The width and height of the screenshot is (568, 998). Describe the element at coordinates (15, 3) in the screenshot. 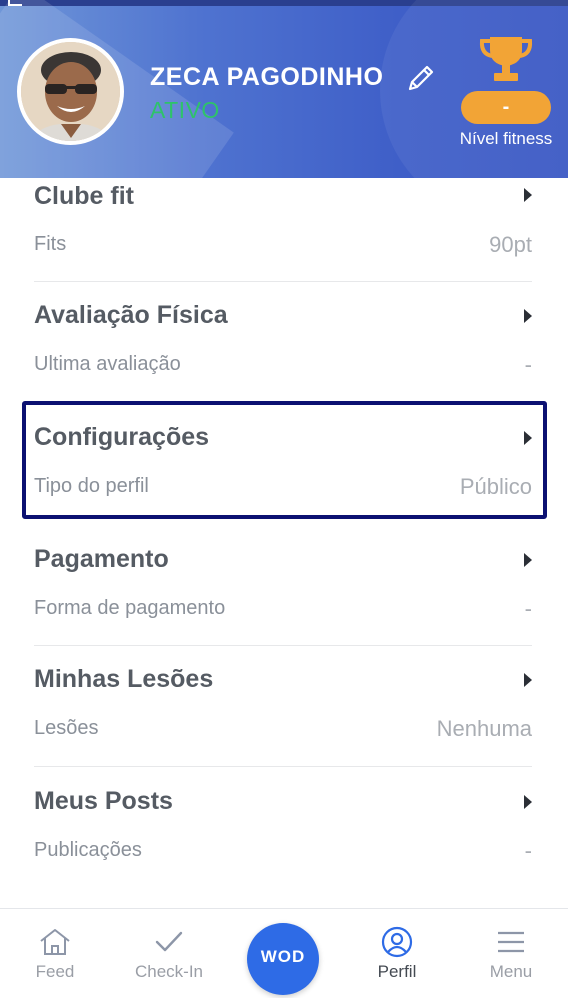

I see `status-bar-icon` at that location.